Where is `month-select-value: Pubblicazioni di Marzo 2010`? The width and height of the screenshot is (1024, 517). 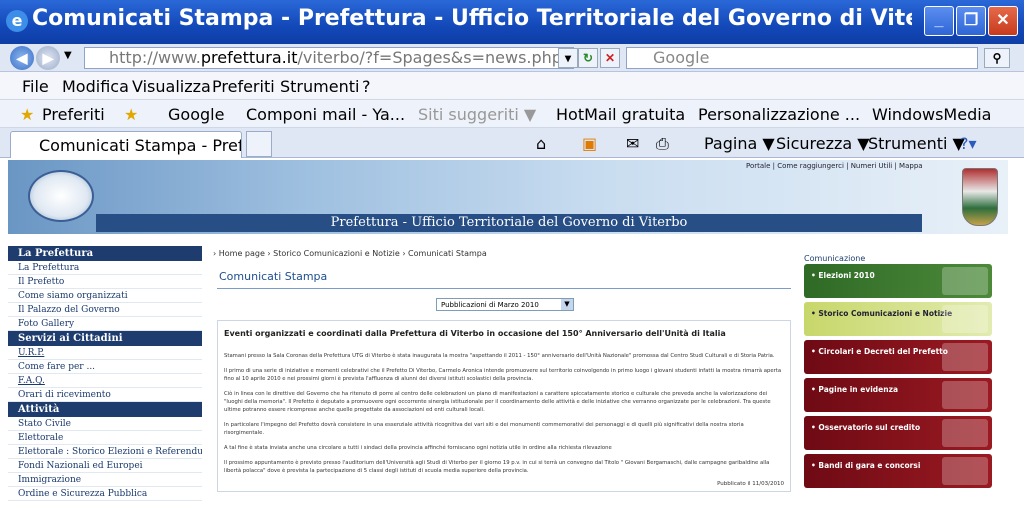 month-select-value: Pubblicazioni di Marzo 2010 is located at coordinates (490, 305).